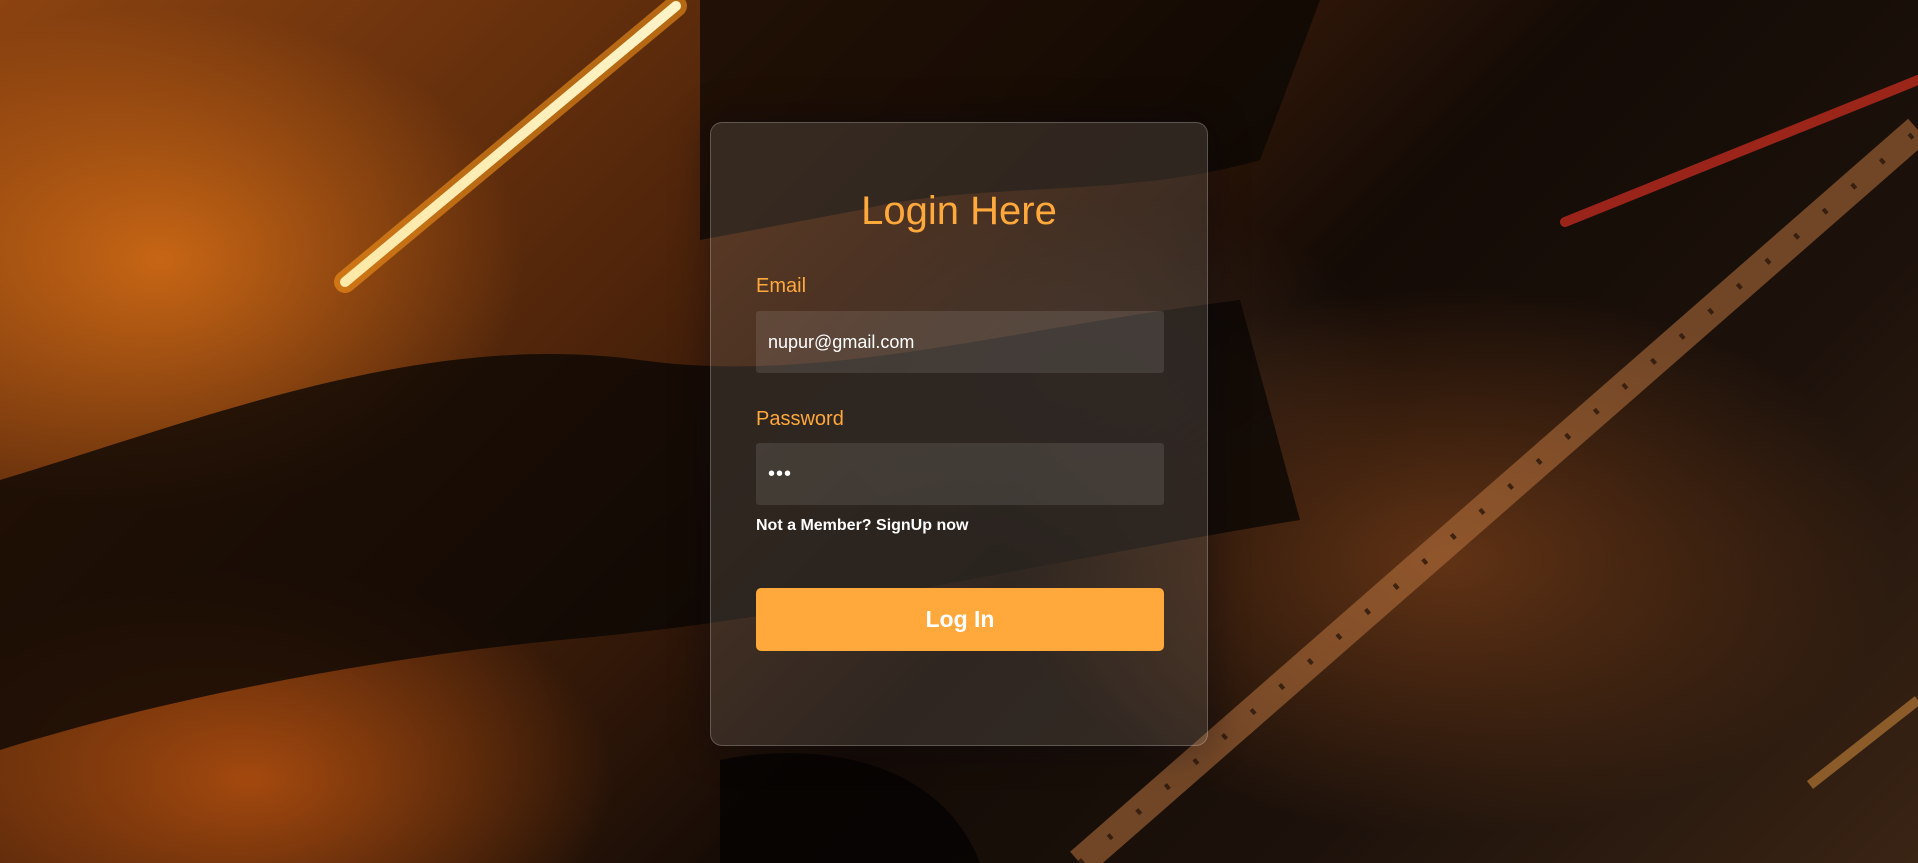 The image size is (1918, 863). What do you see at coordinates (960, 474) in the screenshot?
I see `password-field` at bounding box center [960, 474].